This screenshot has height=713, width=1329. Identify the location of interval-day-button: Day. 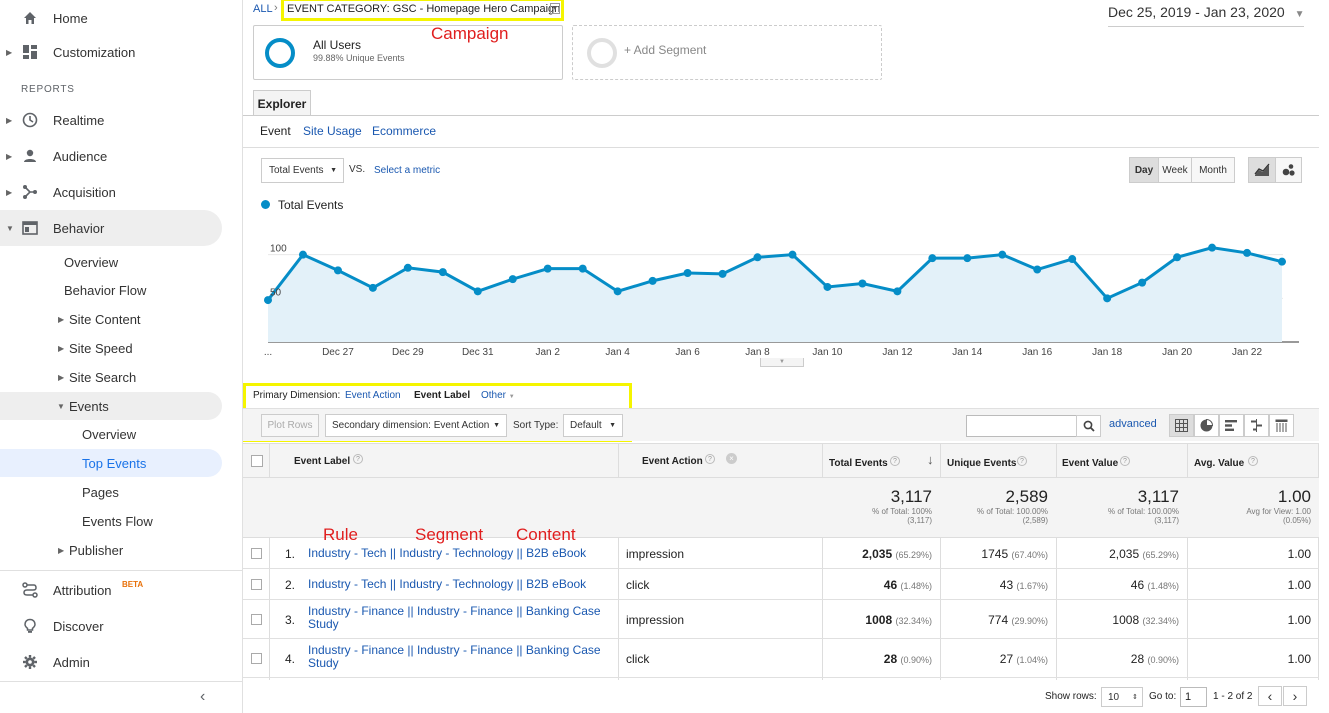
(1144, 170).